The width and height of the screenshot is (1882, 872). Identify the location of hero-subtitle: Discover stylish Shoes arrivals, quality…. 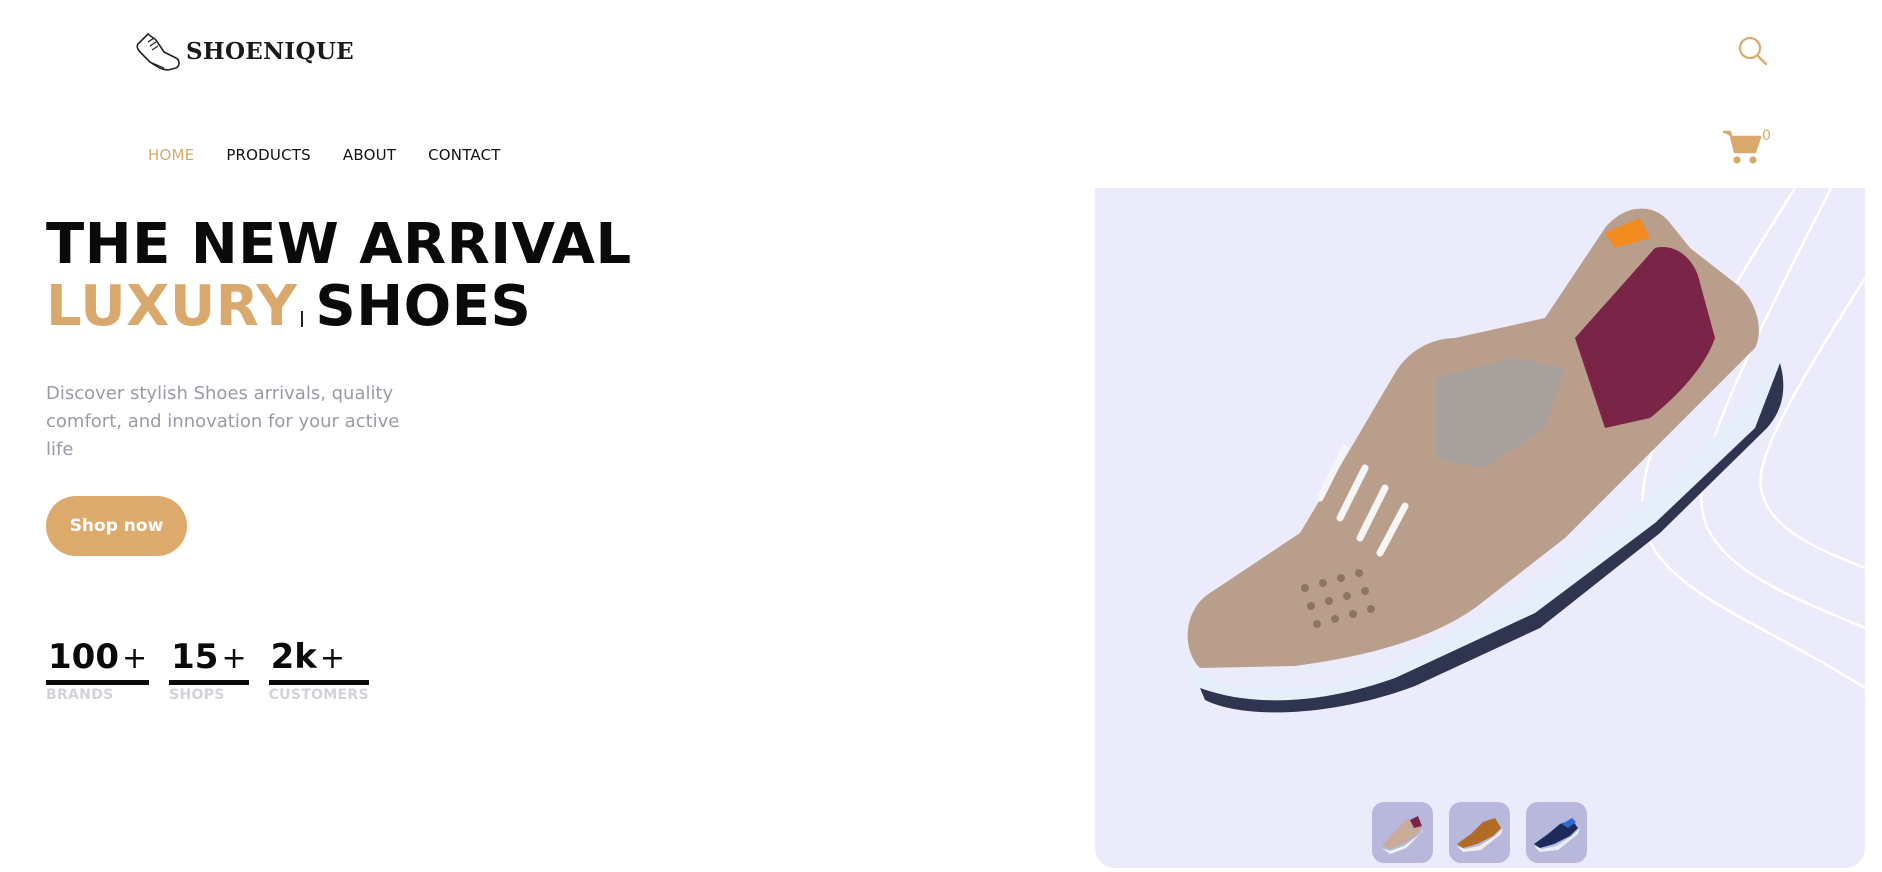
(223, 421).